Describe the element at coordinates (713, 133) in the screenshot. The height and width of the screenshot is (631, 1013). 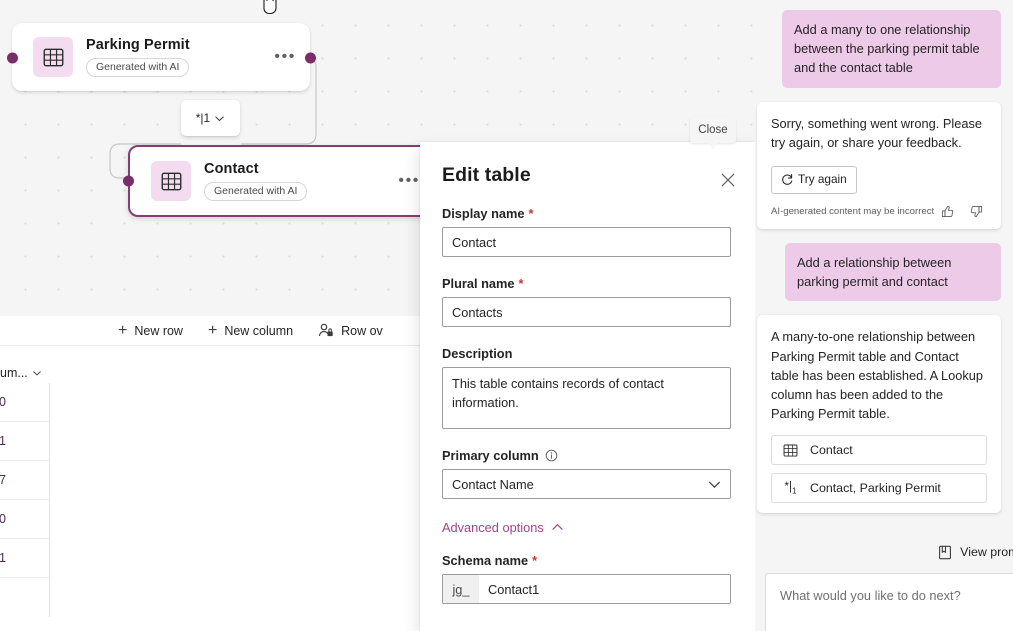
I see `close-tooltip: Close` at that location.